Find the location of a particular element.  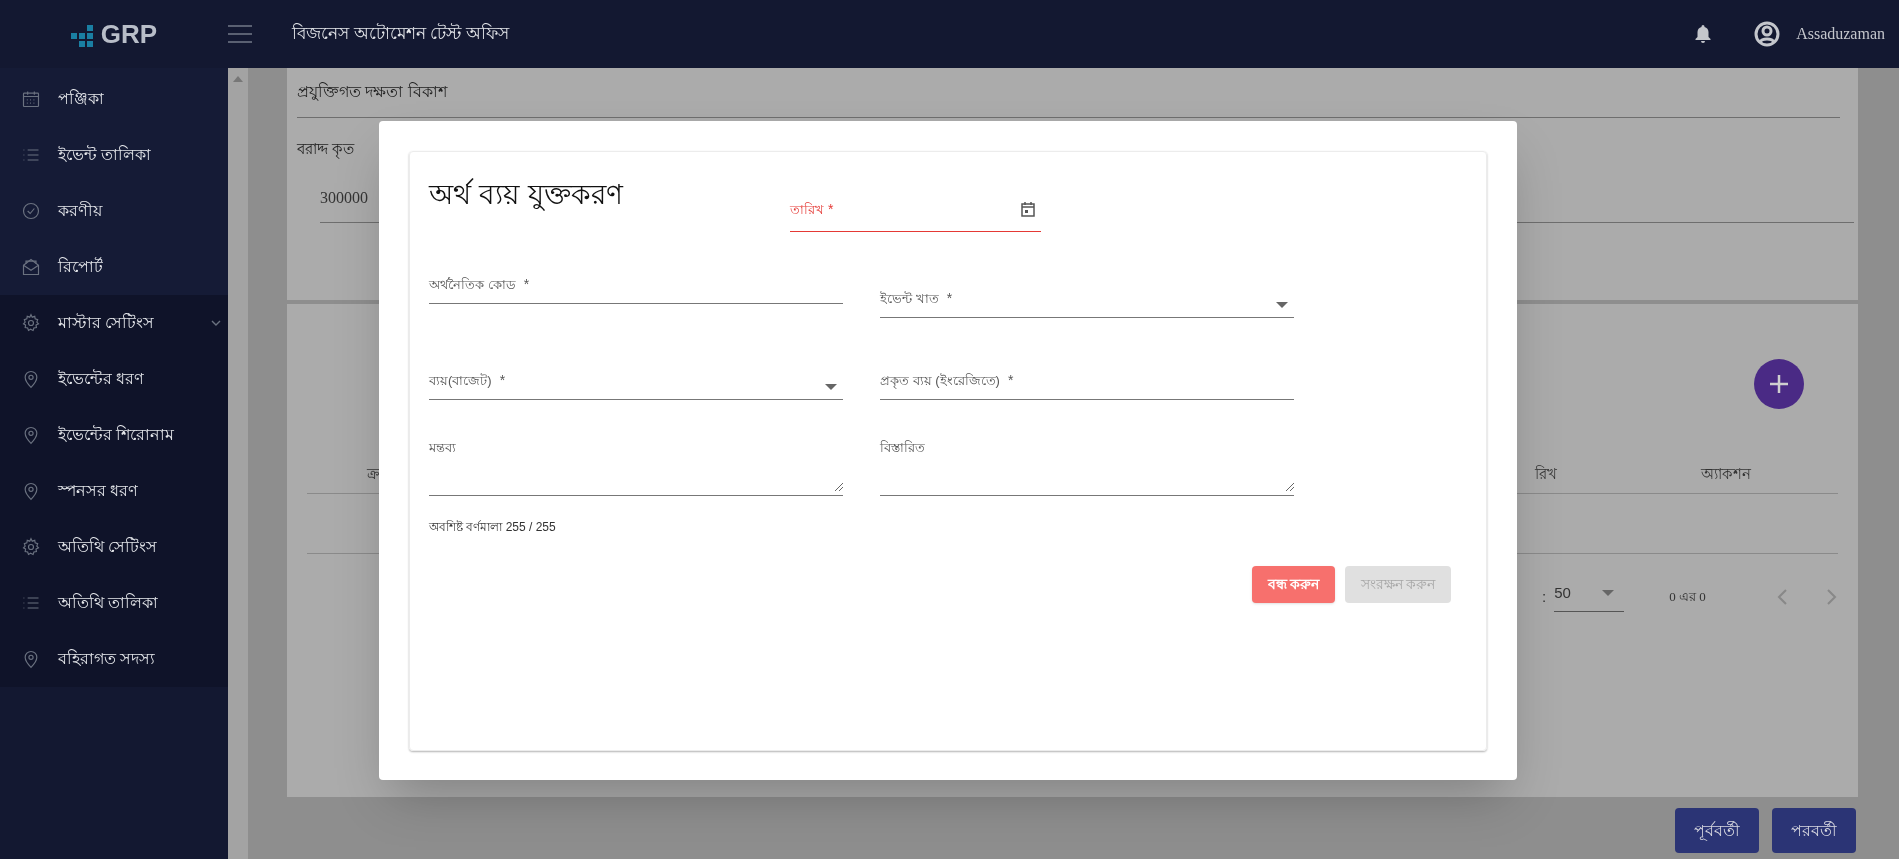

textarea-field: মন্তব্য is located at coordinates (636, 467).